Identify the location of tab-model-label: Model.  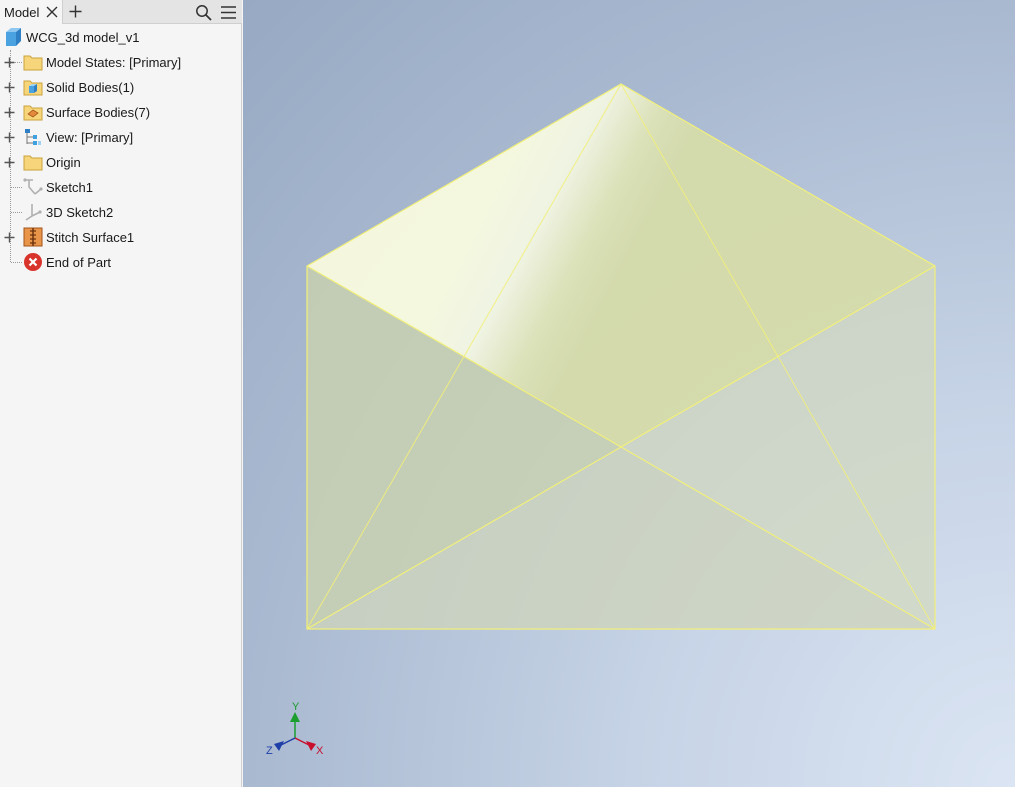
(22, 12).